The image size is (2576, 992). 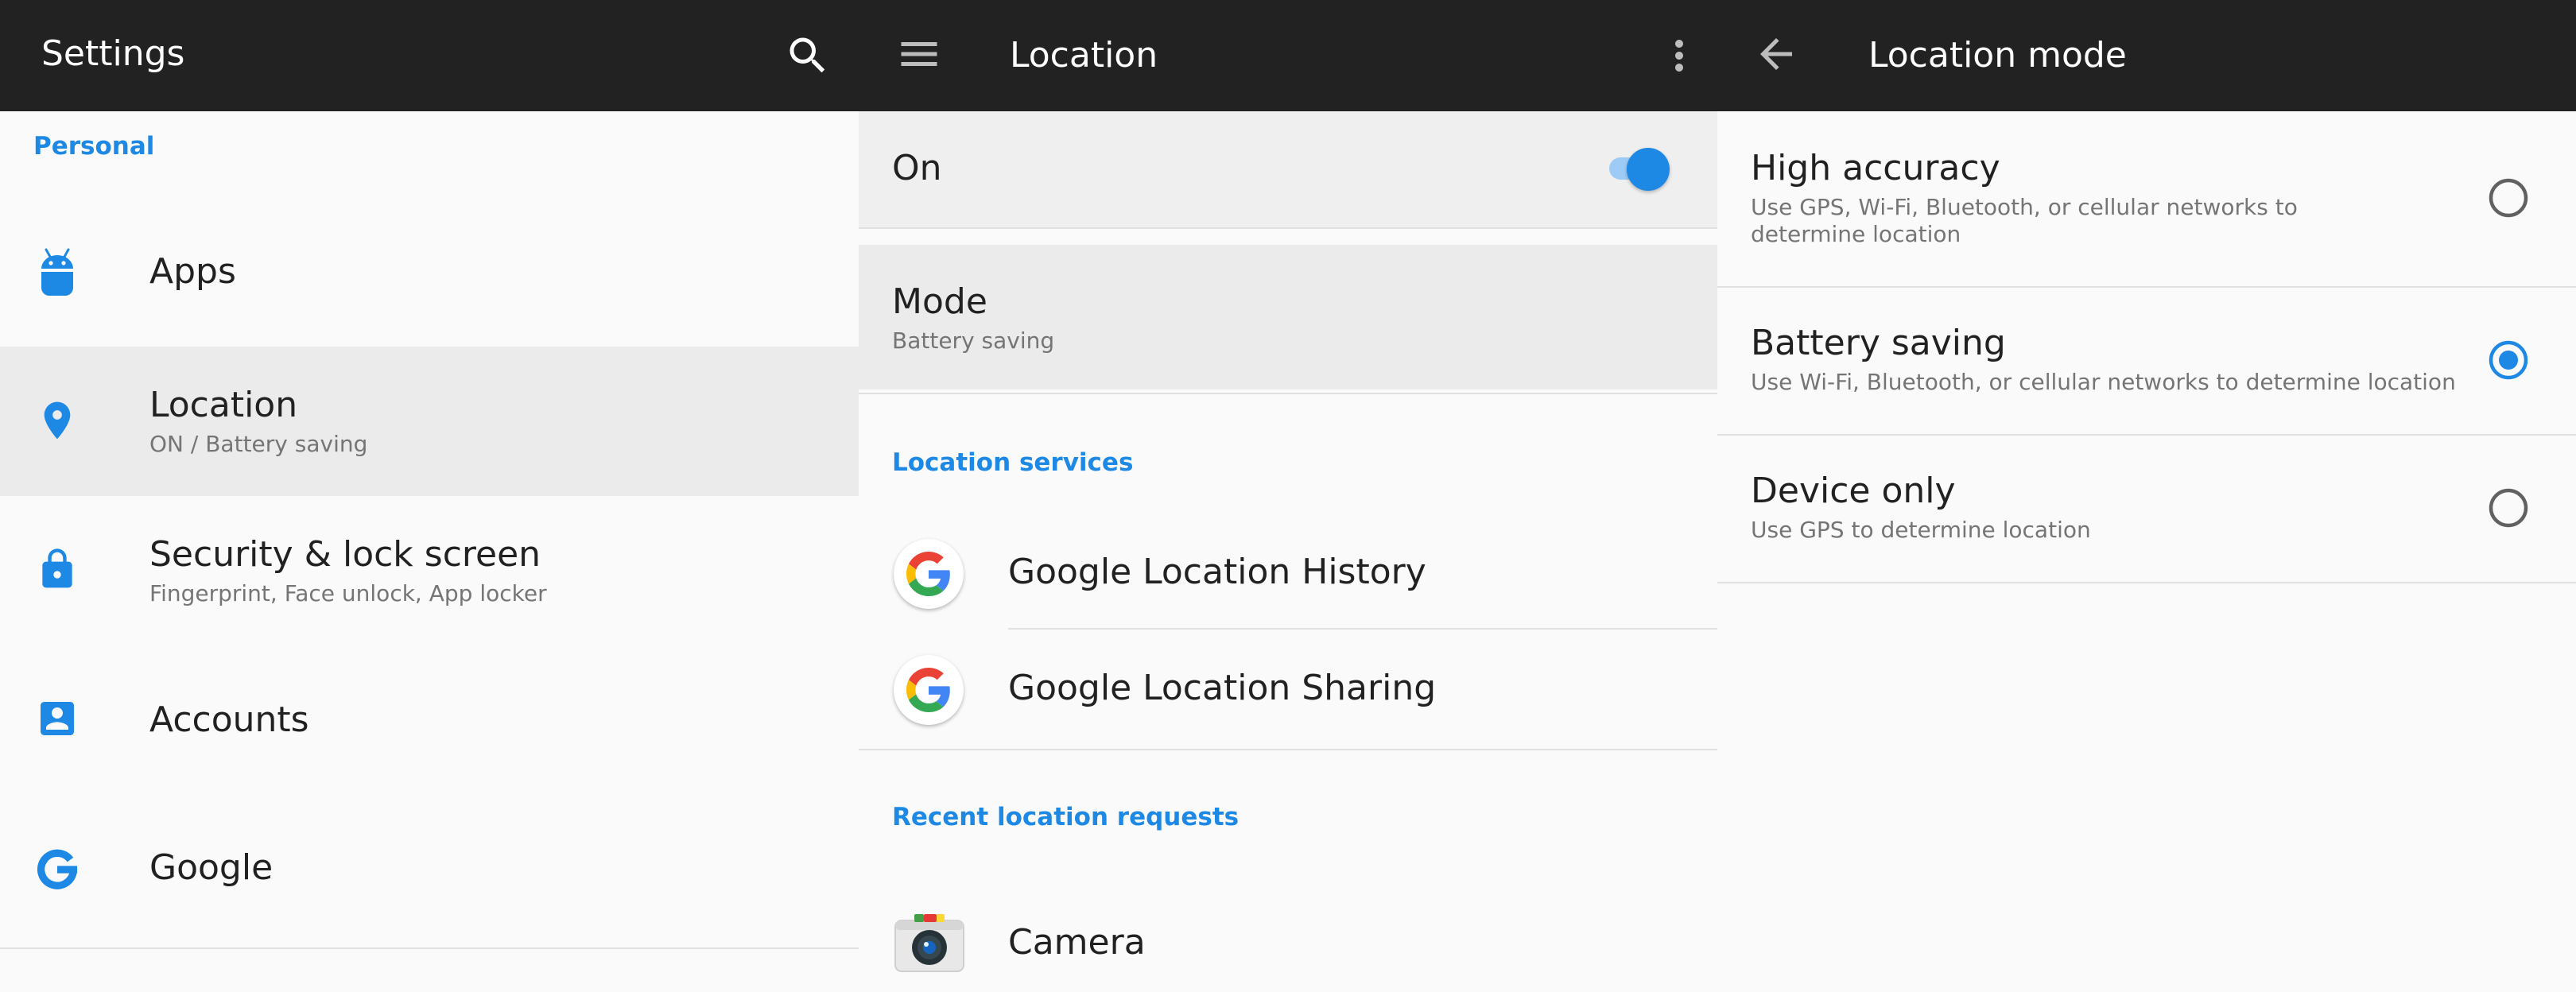 I want to click on arrow-back-icon, so click(x=1776, y=54).